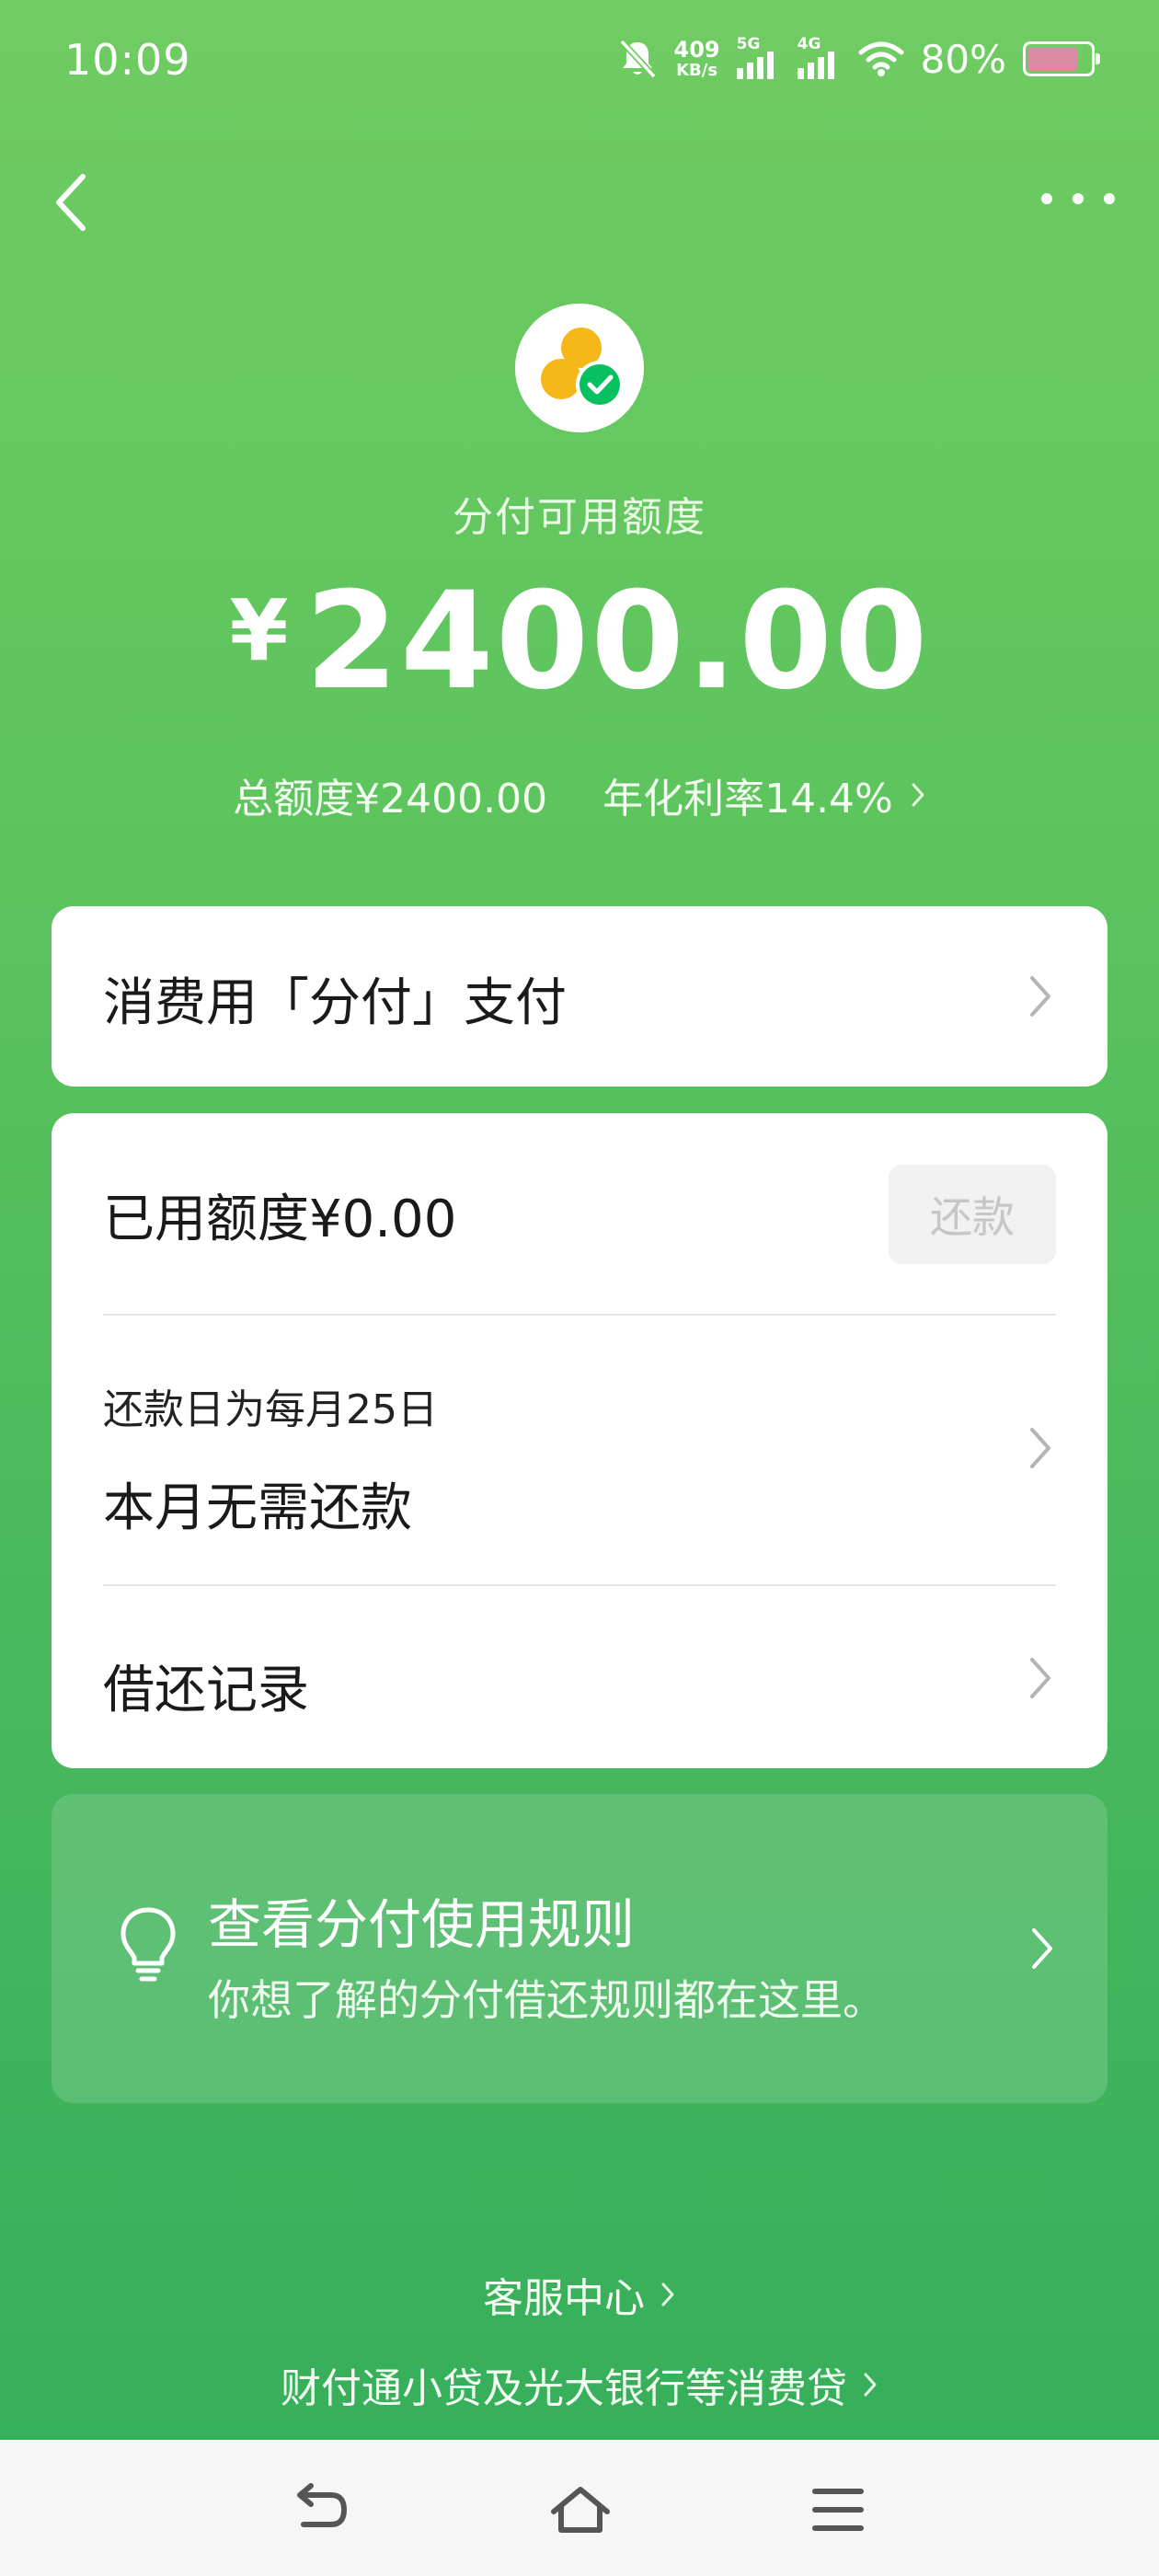 The width and height of the screenshot is (1159, 2576). I want to click on currency-symbol: ¥, so click(259, 630).